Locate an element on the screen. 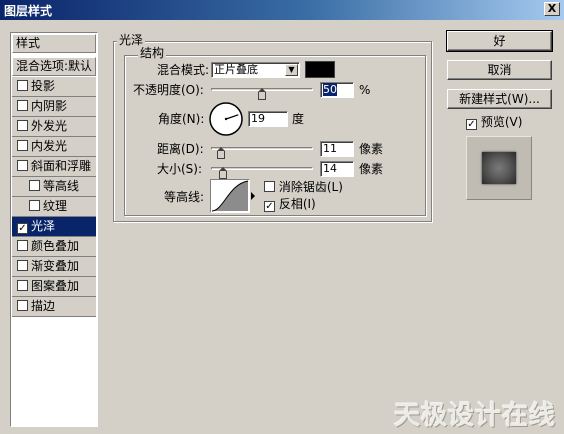 The image size is (564, 434). style-item: 等高线 is located at coordinates (54, 187).